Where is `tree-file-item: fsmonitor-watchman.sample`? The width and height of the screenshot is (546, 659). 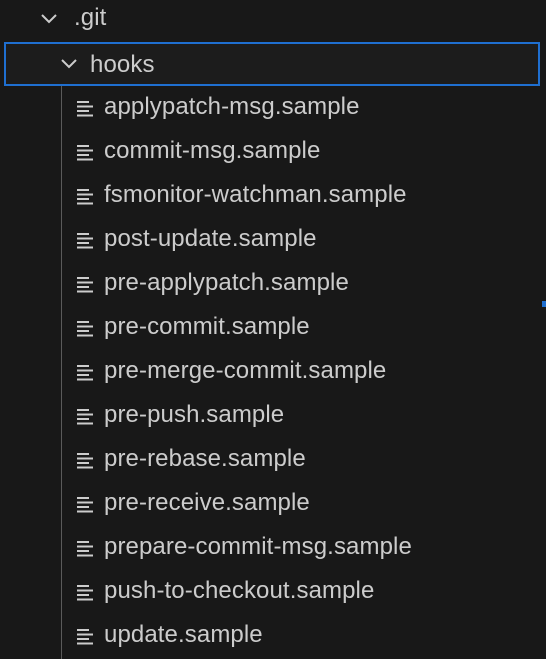 tree-file-item: fsmonitor-watchman.sample is located at coordinates (273, 196).